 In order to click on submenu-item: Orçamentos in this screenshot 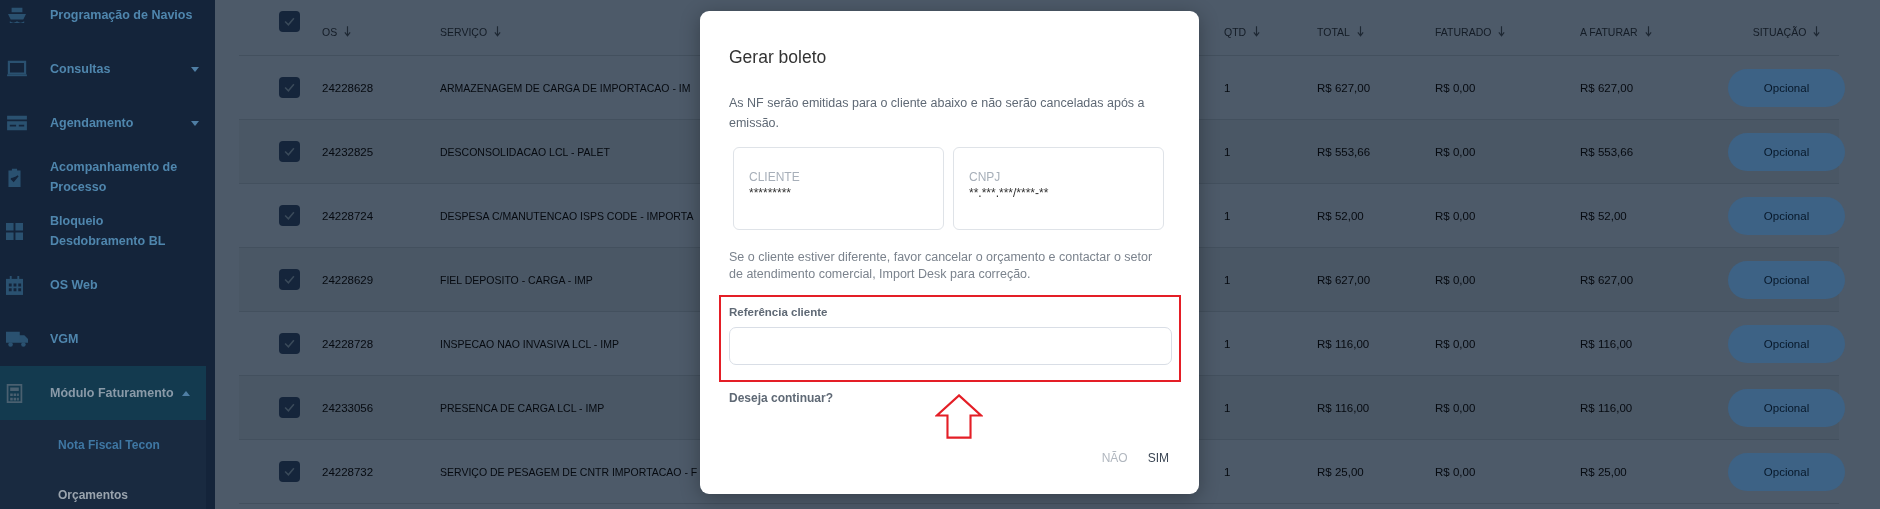, I will do `click(103, 489)`.